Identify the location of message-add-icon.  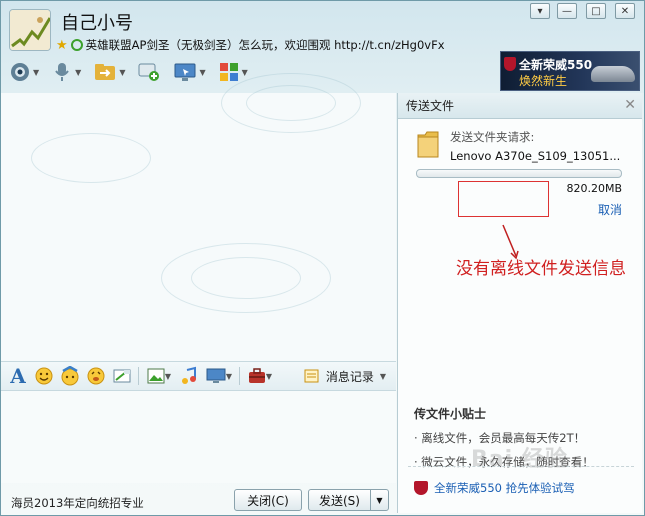
(149, 72).